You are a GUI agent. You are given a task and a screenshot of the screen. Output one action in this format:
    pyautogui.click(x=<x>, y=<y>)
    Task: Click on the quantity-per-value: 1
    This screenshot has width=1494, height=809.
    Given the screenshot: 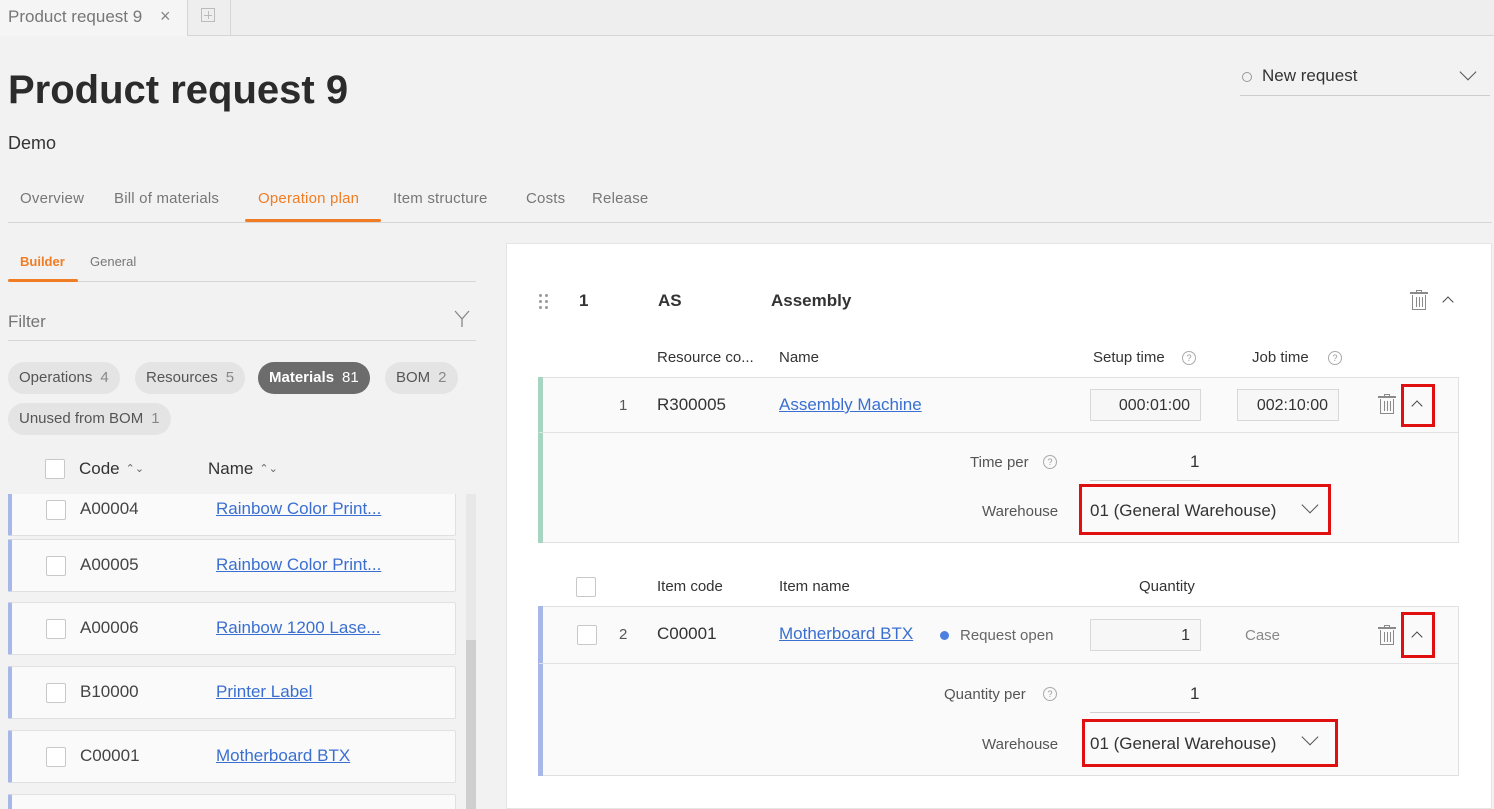 What is the action you would take?
    pyautogui.click(x=1194, y=694)
    